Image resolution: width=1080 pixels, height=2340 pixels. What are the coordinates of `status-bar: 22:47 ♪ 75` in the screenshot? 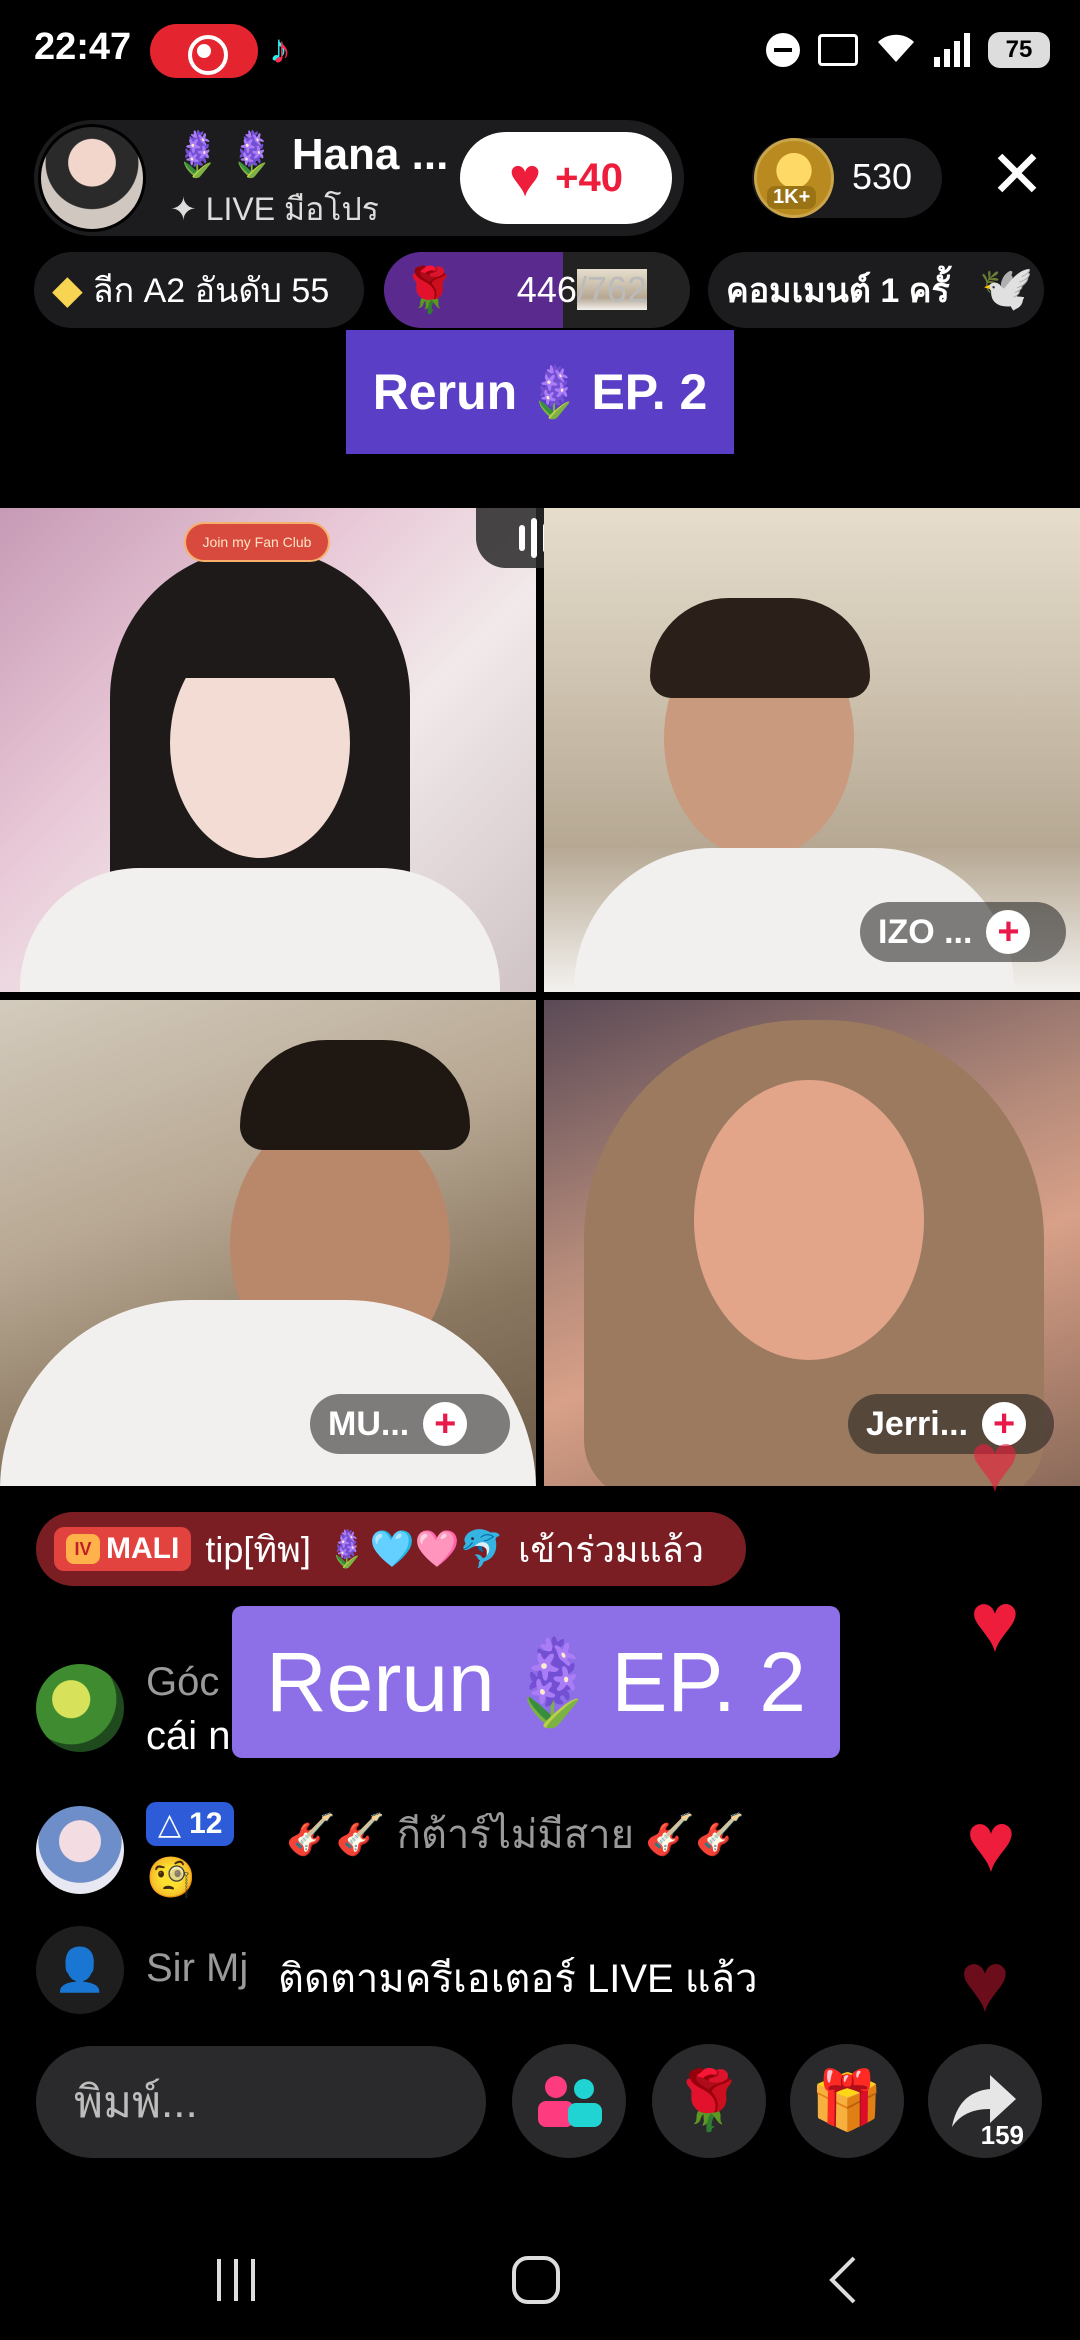 It's located at (540, 50).